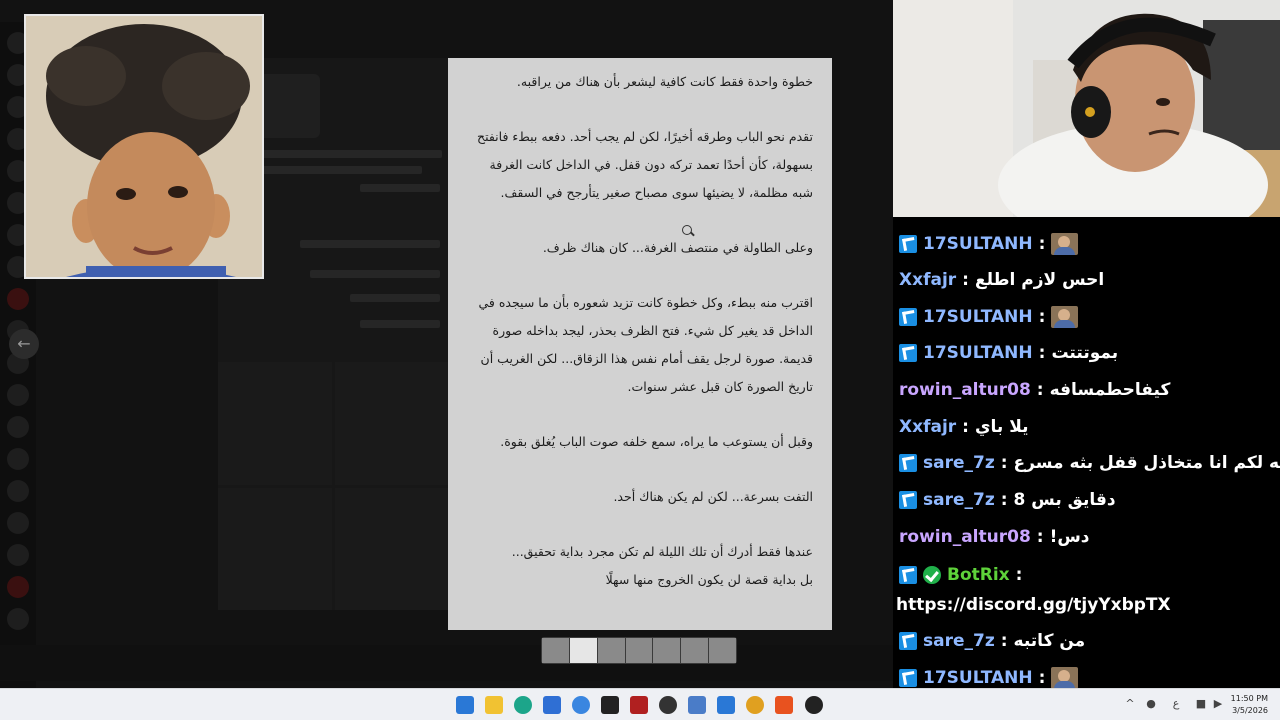 This screenshot has width=1280, height=720. I want to click on taskbar-clock: 11:50 PM 3/5/2026, so click(1238, 705).